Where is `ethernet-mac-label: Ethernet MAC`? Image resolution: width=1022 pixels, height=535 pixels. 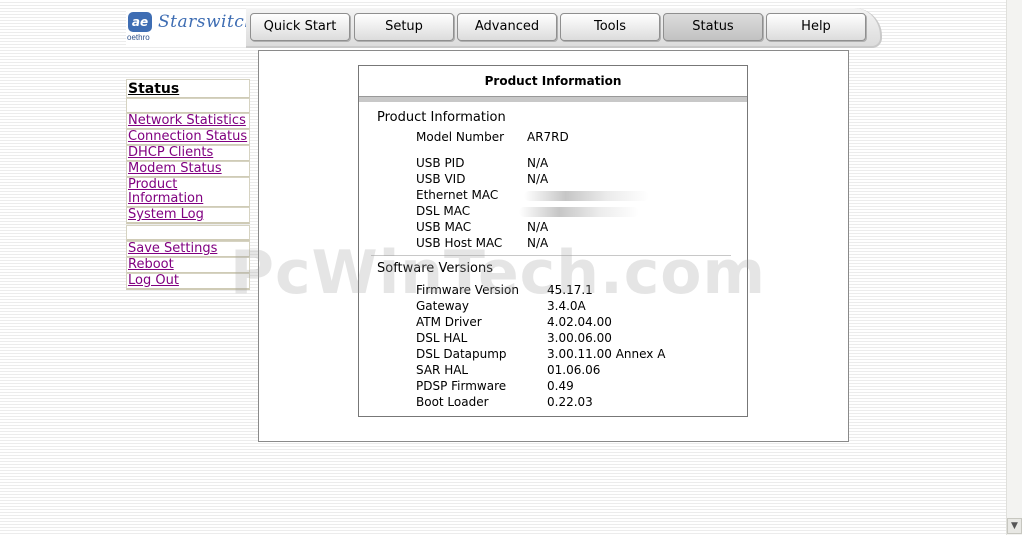 ethernet-mac-label: Ethernet MAC is located at coordinates (457, 195).